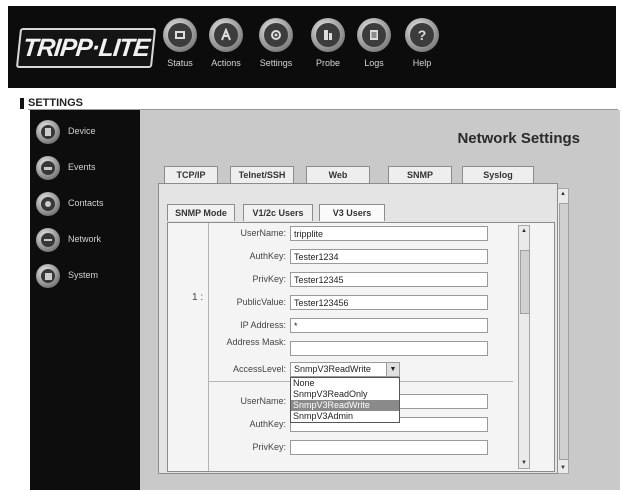 The image size is (626, 490). I want to click on events-icon, so click(48, 168).